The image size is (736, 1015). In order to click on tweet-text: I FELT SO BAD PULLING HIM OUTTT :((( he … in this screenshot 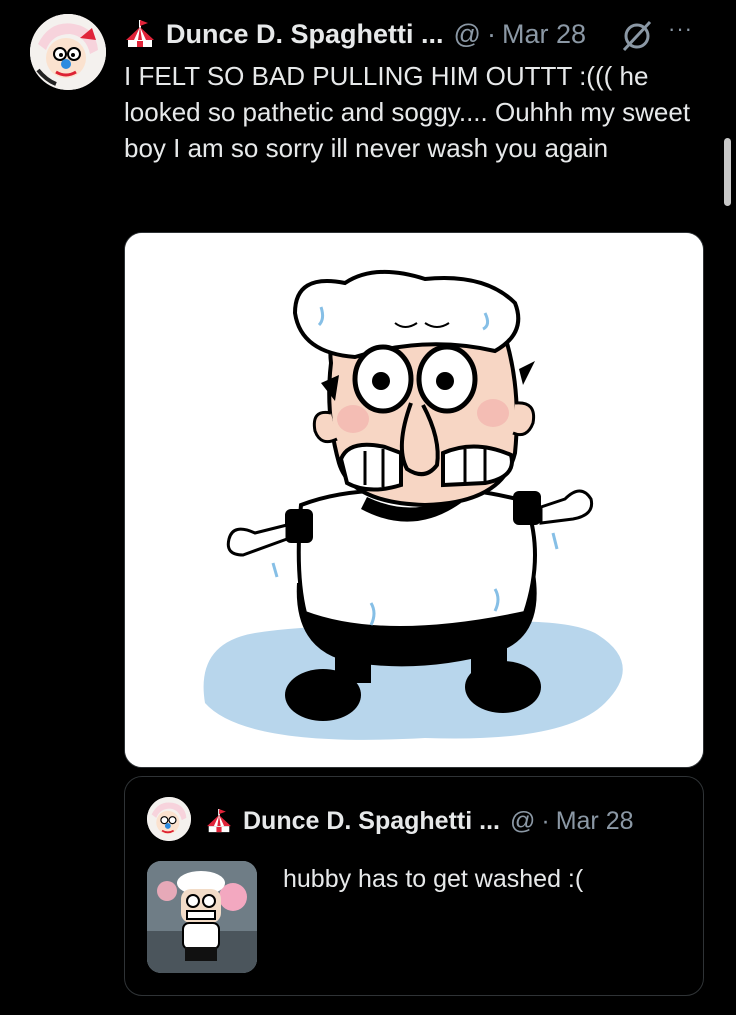, I will do `click(411, 112)`.